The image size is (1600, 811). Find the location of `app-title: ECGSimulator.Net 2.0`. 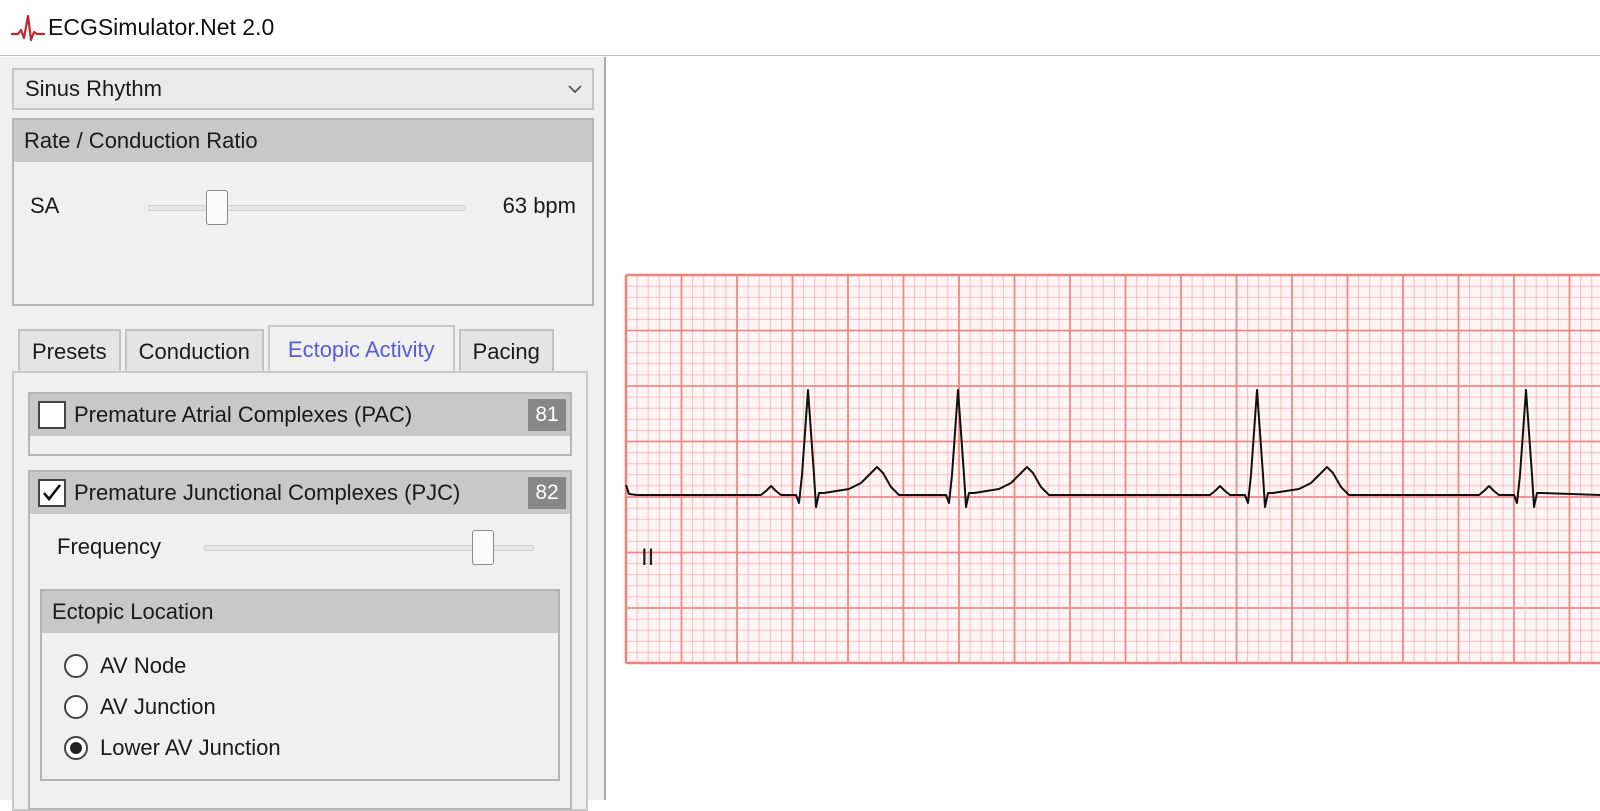

app-title: ECGSimulator.Net 2.0 is located at coordinates (161, 27).